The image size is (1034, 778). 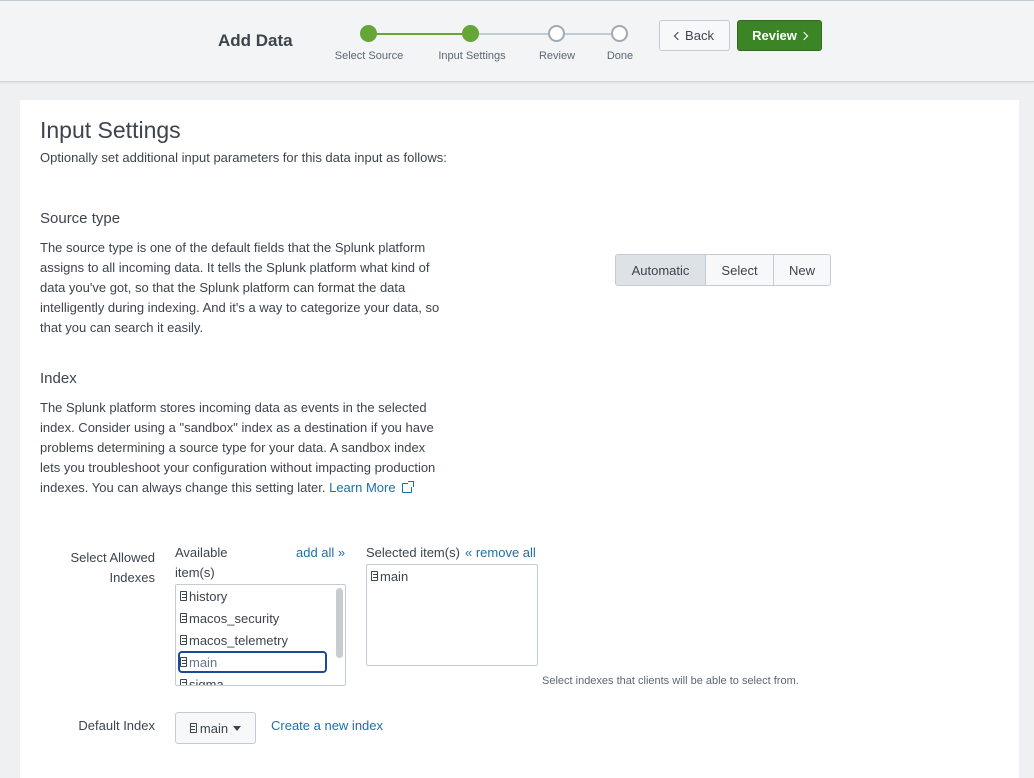 What do you see at coordinates (252, 662) in the screenshot?
I see `available-item-main: main` at bounding box center [252, 662].